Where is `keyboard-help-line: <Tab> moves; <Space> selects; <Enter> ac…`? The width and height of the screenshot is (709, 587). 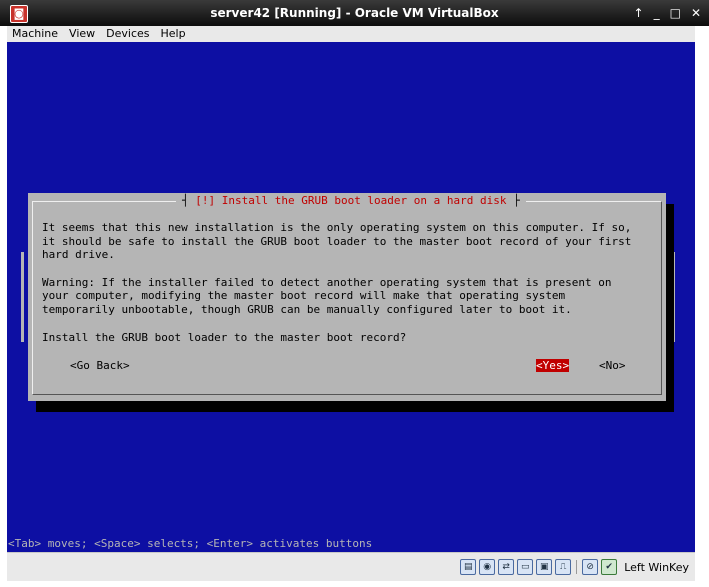
keyboard-help-line: <Tab> moves; <Space> selects; <Enter> ac… is located at coordinates (190, 543).